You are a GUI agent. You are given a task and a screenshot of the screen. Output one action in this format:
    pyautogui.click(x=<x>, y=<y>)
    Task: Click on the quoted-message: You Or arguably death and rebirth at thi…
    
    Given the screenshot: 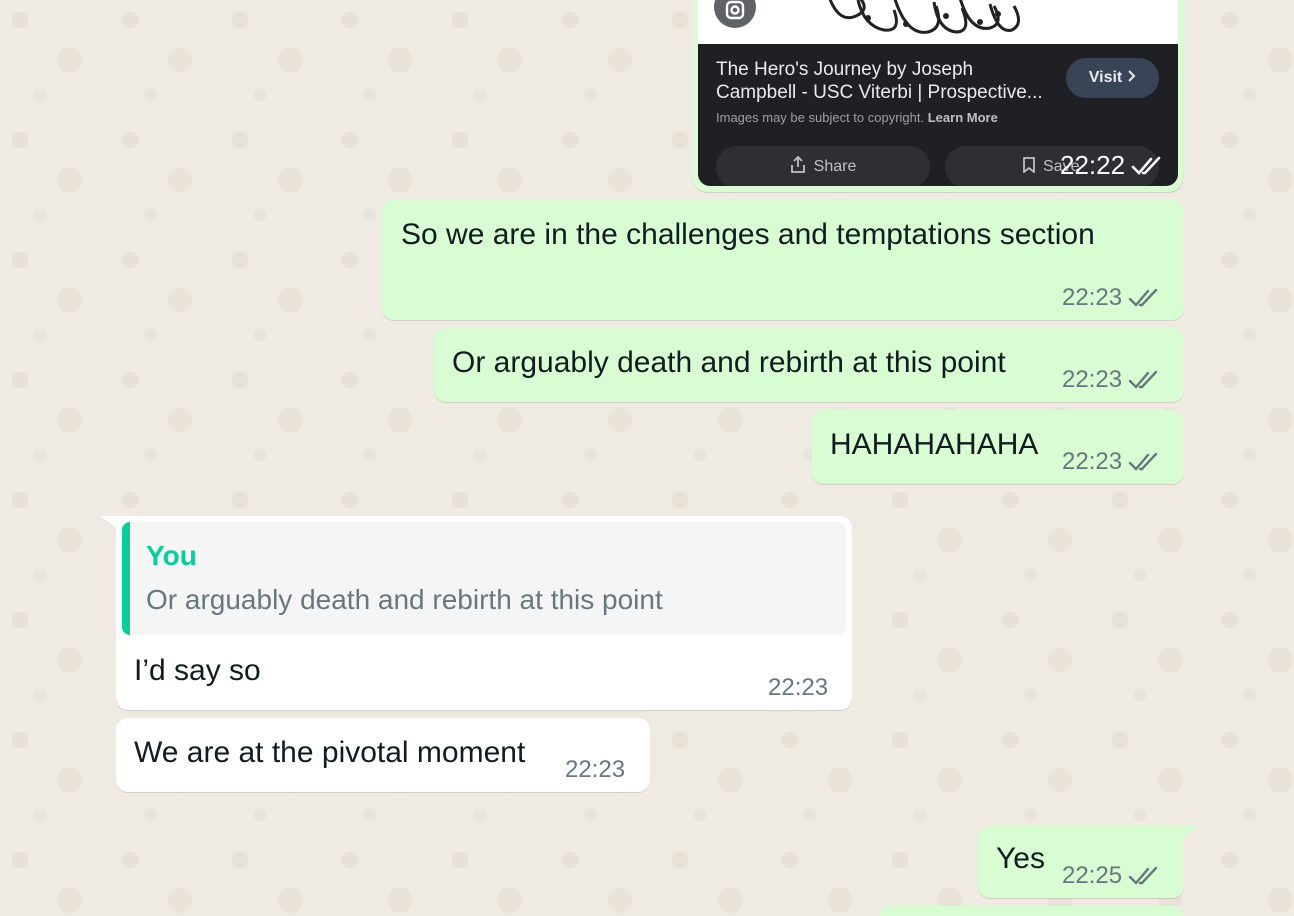 What is the action you would take?
    pyautogui.click(x=484, y=578)
    